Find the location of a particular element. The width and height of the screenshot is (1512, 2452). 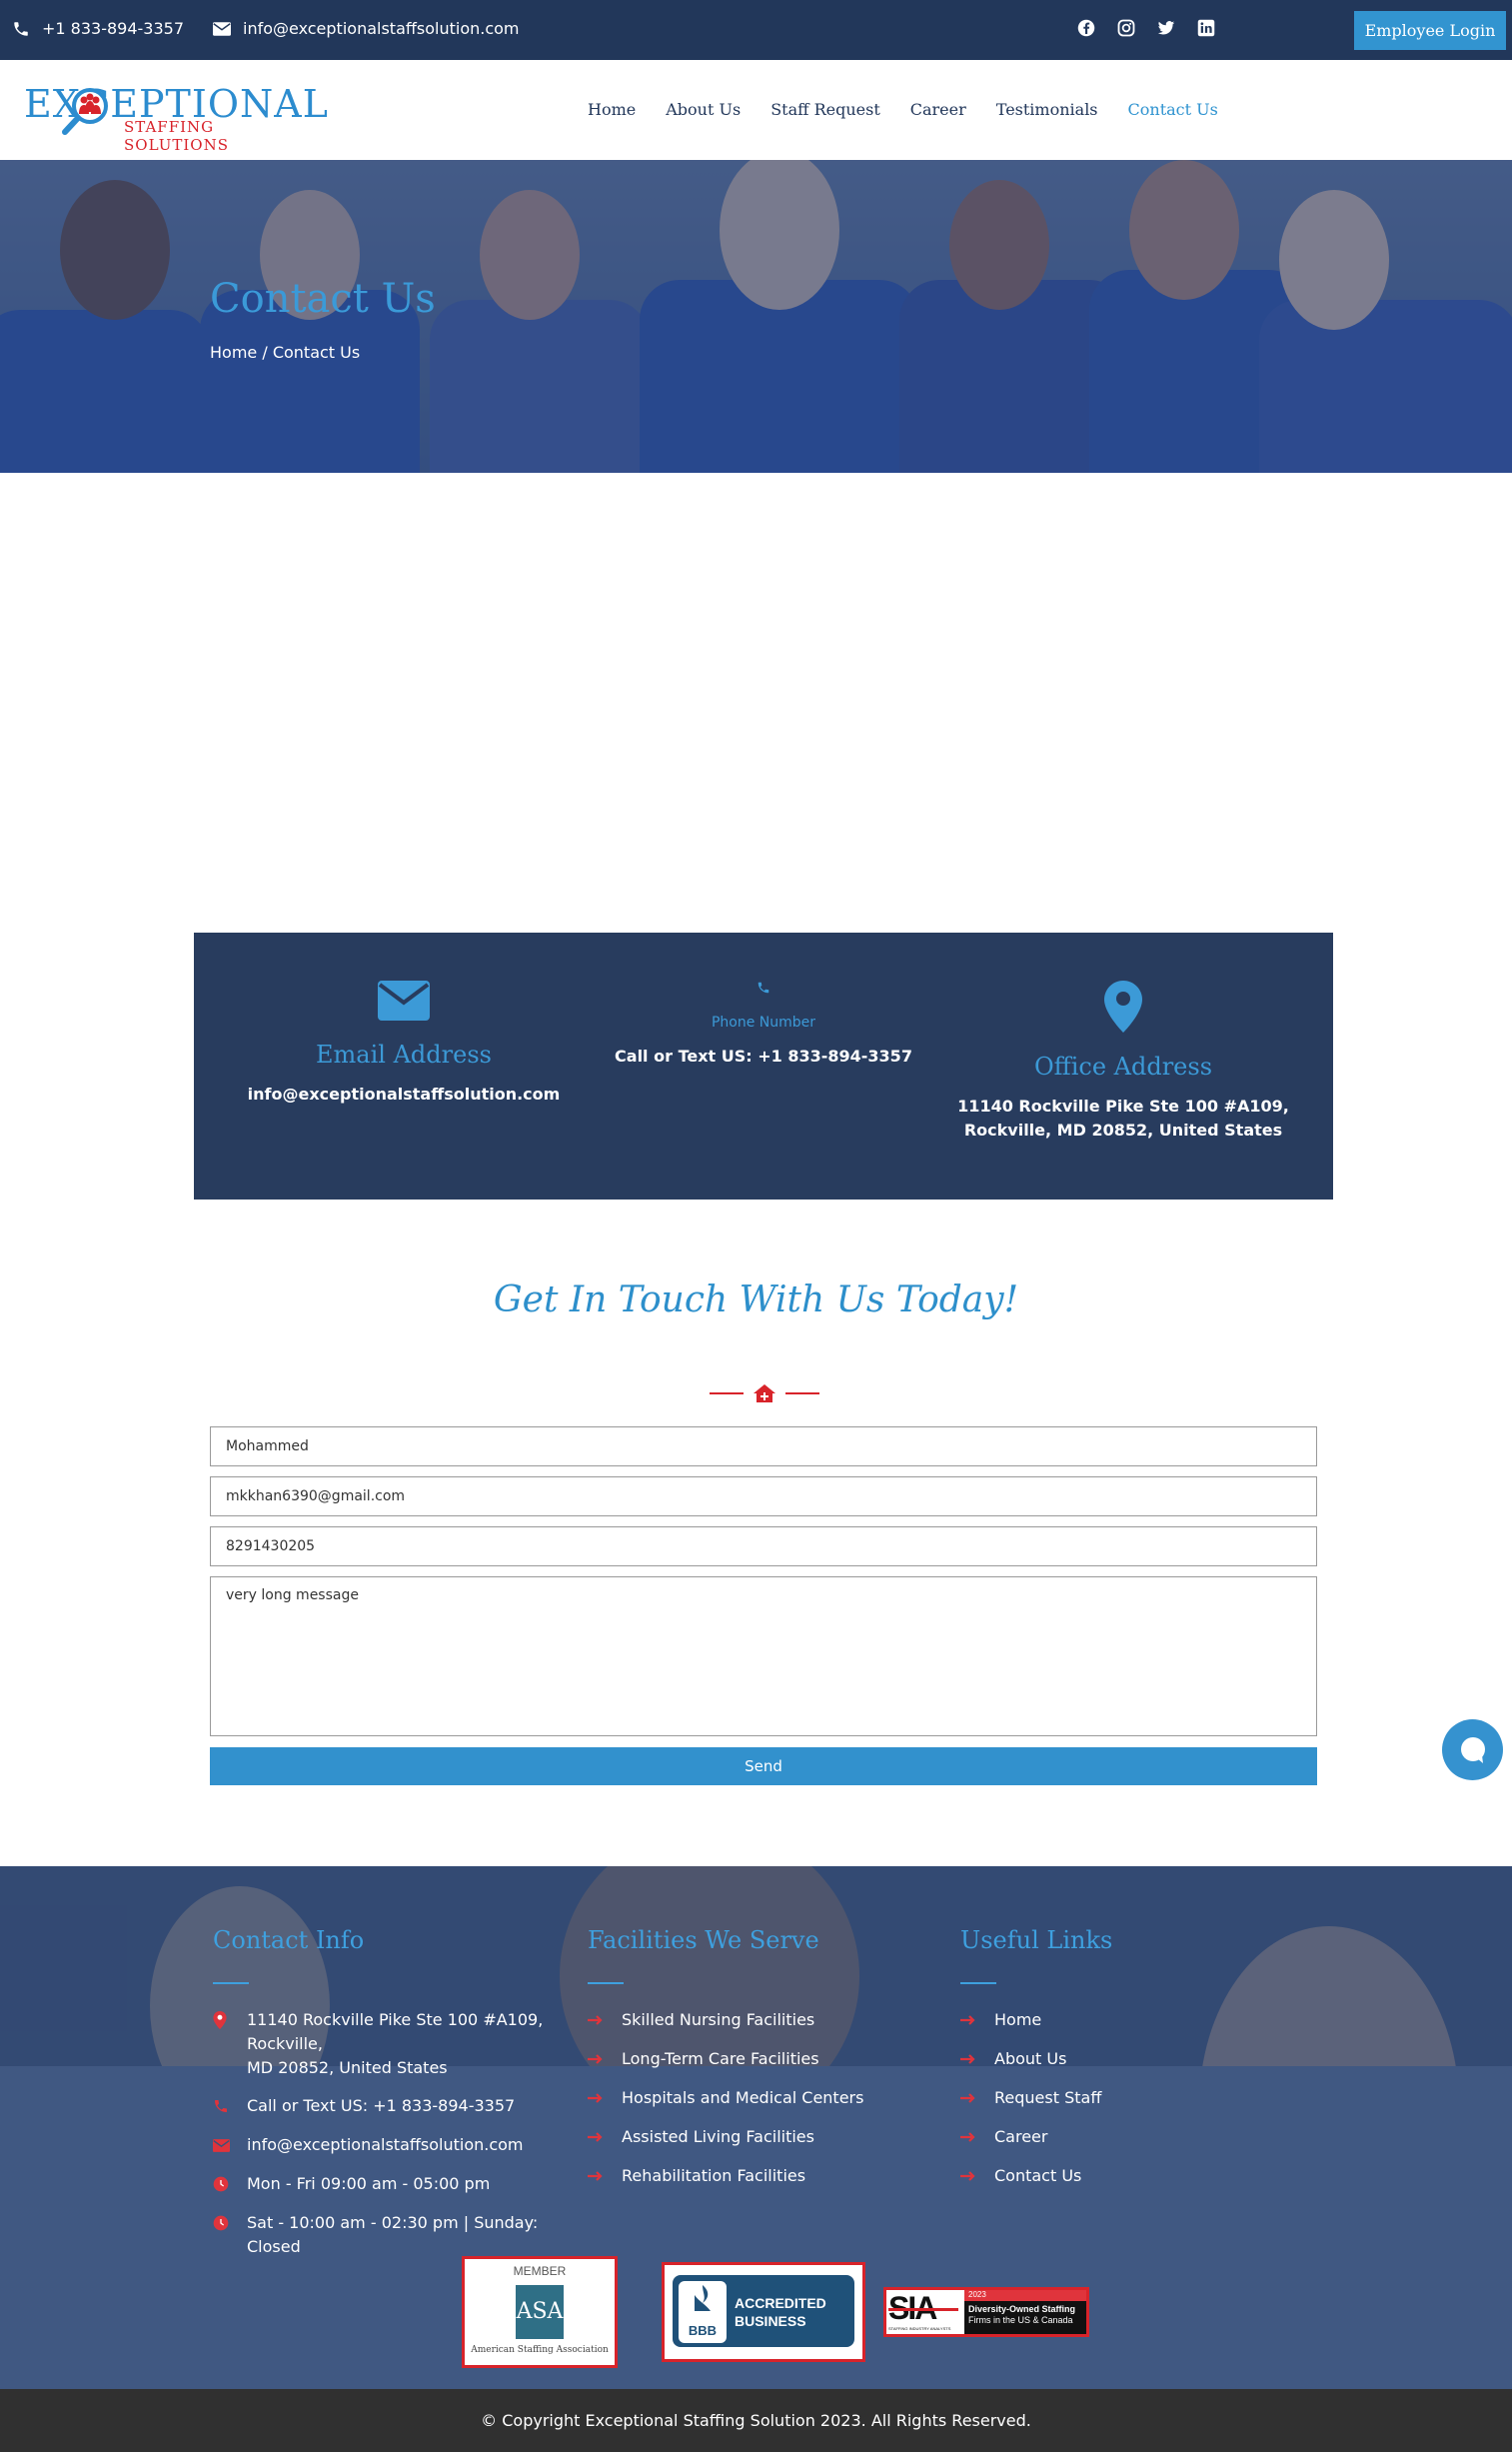

footer-link-label: Home is located at coordinates (1018, 2019).